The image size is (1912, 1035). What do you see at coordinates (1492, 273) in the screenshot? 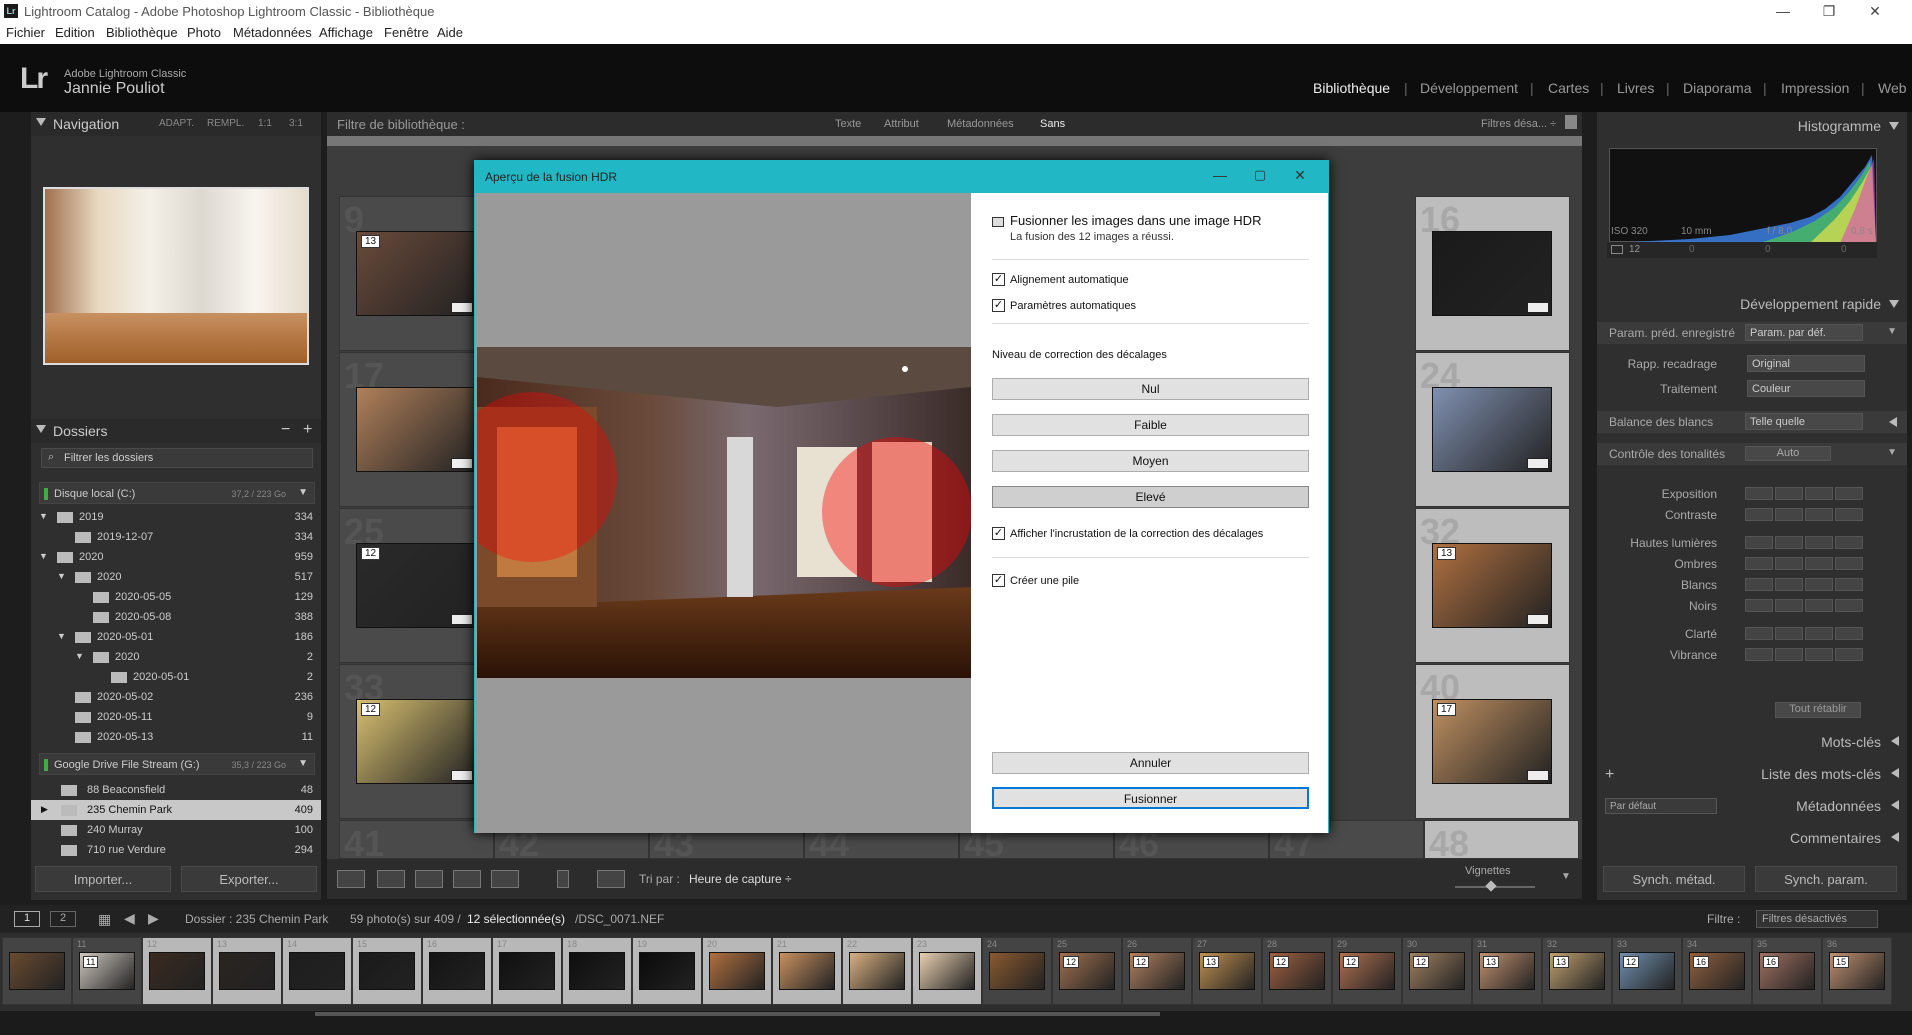
I see `grid-cell: 16` at bounding box center [1492, 273].